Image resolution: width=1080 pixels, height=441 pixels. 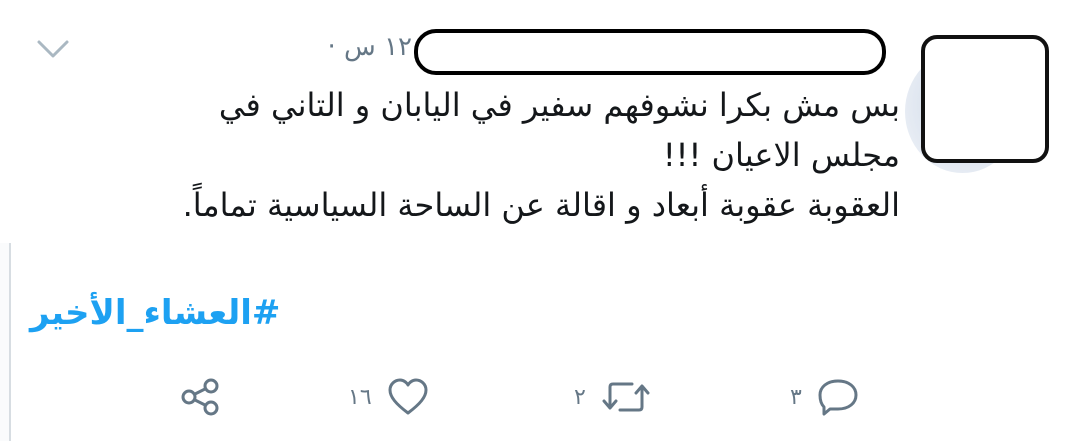 I want to click on avatar-redaction, so click(x=985, y=99).